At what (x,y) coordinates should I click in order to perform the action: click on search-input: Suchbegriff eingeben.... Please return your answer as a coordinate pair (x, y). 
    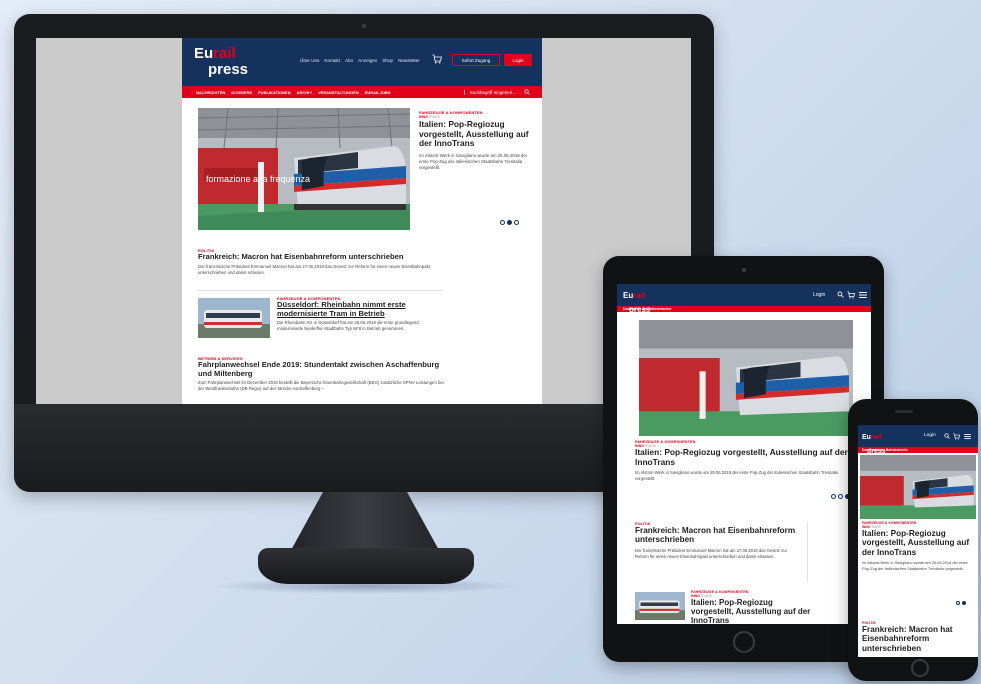
    Looking at the image, I should click on (489, 92).